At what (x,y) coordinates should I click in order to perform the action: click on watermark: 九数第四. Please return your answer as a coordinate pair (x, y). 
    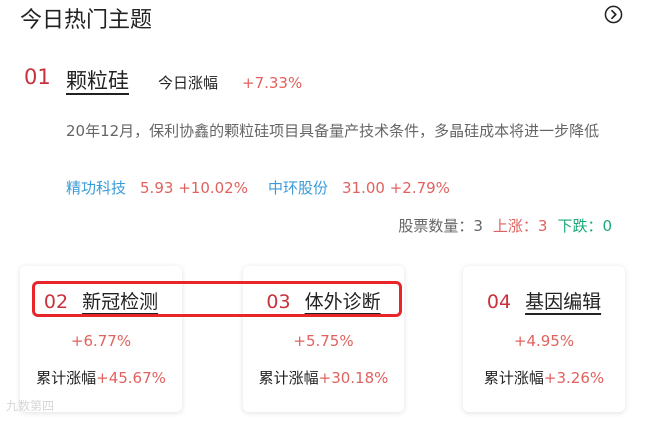
    Looking at the image, I should click on (30, 406).